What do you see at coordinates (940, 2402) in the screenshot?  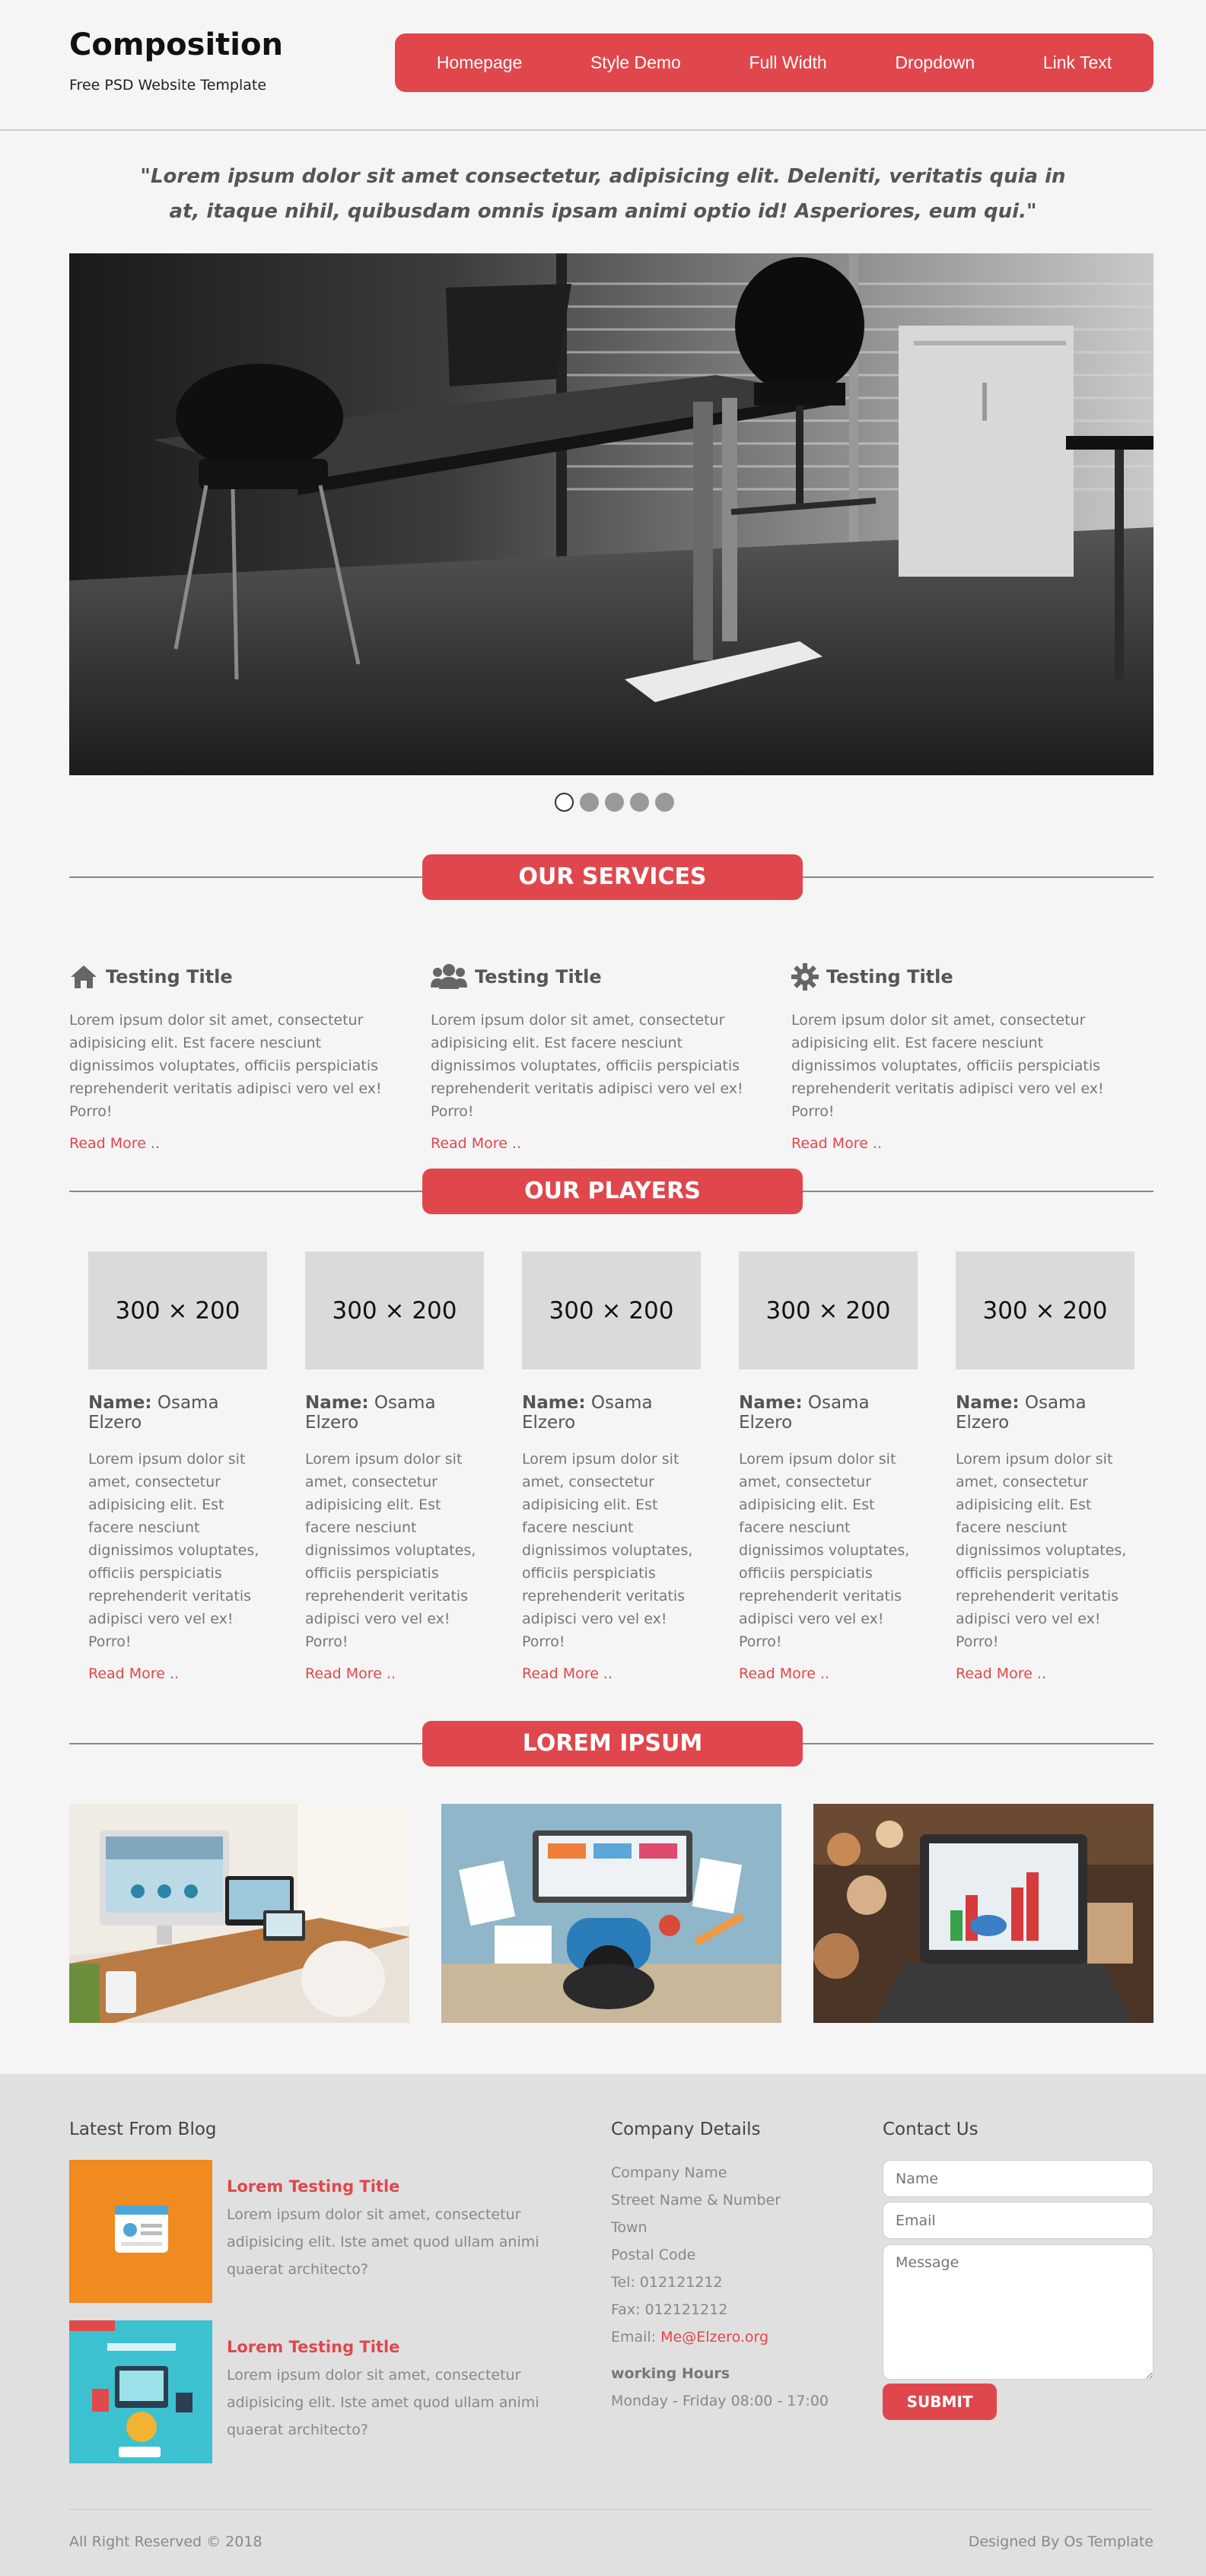 I see `submit-button: SUBMIT` at bounding box center [940, 2402].